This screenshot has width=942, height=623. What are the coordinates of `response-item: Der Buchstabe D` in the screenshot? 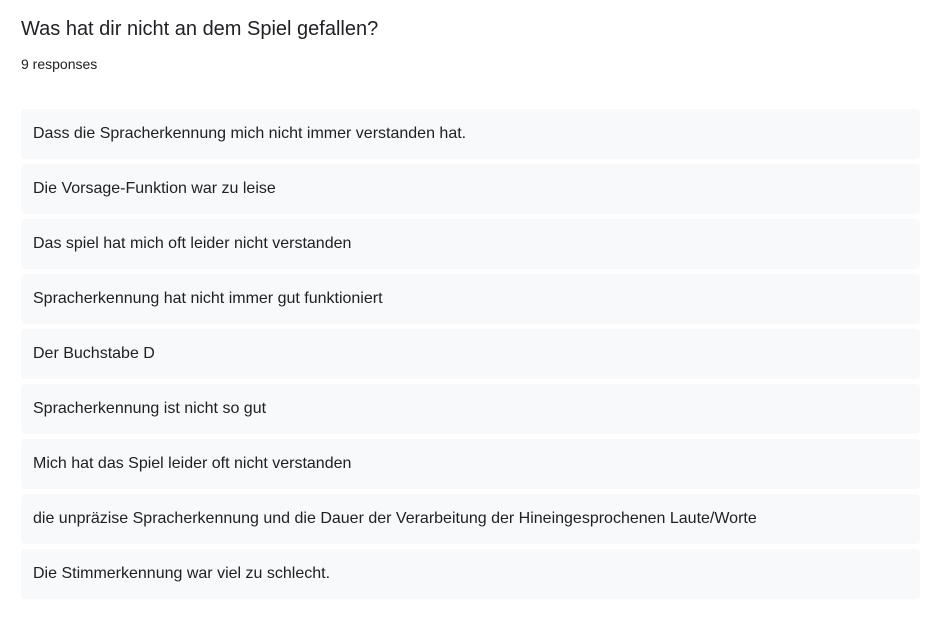 It's located at (470, 354).